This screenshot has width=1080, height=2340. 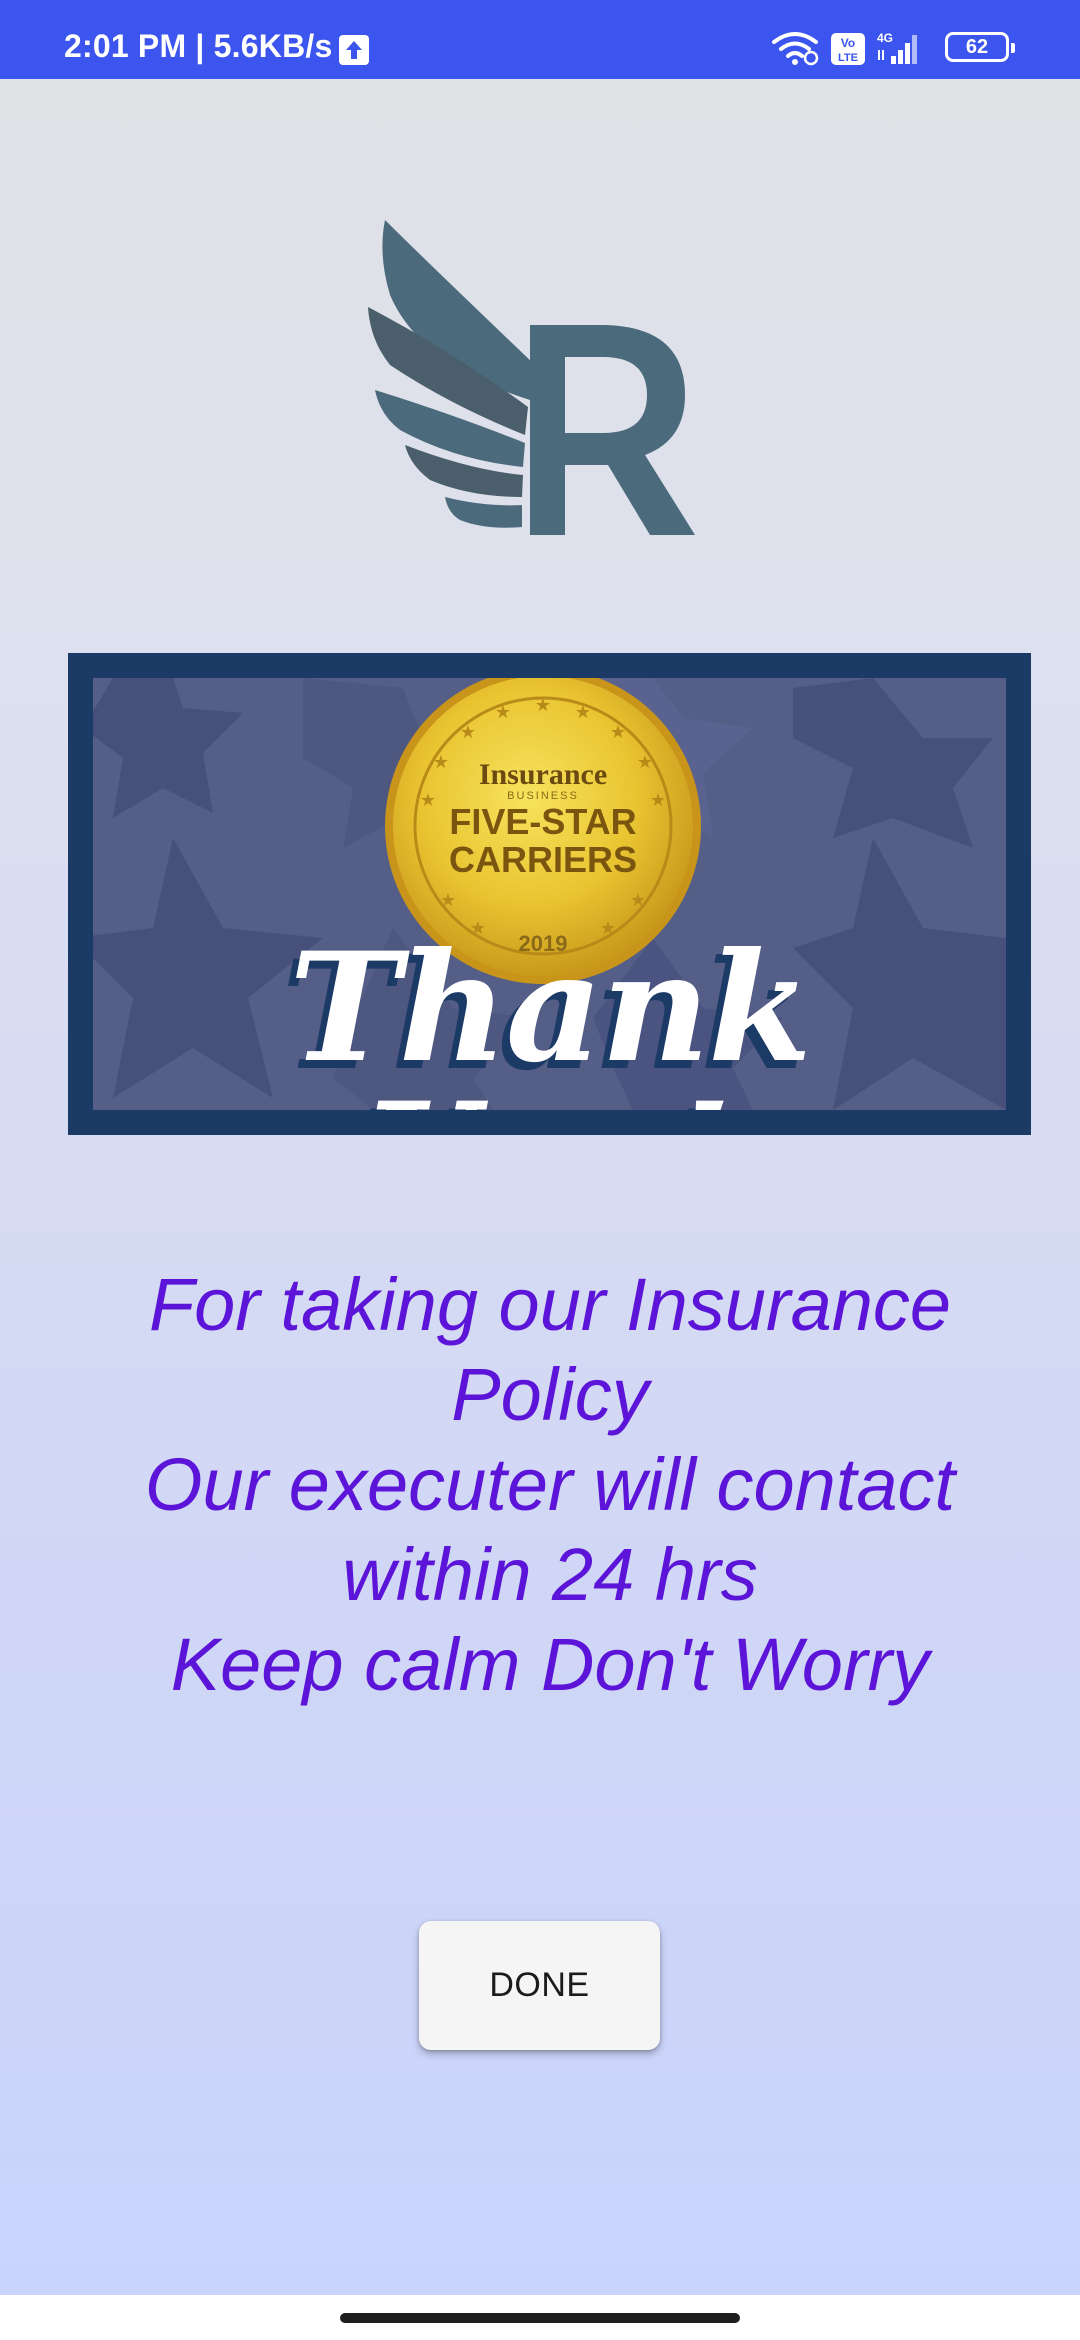 I want to click on done-button: DONE, so click(x=539, y=1985).